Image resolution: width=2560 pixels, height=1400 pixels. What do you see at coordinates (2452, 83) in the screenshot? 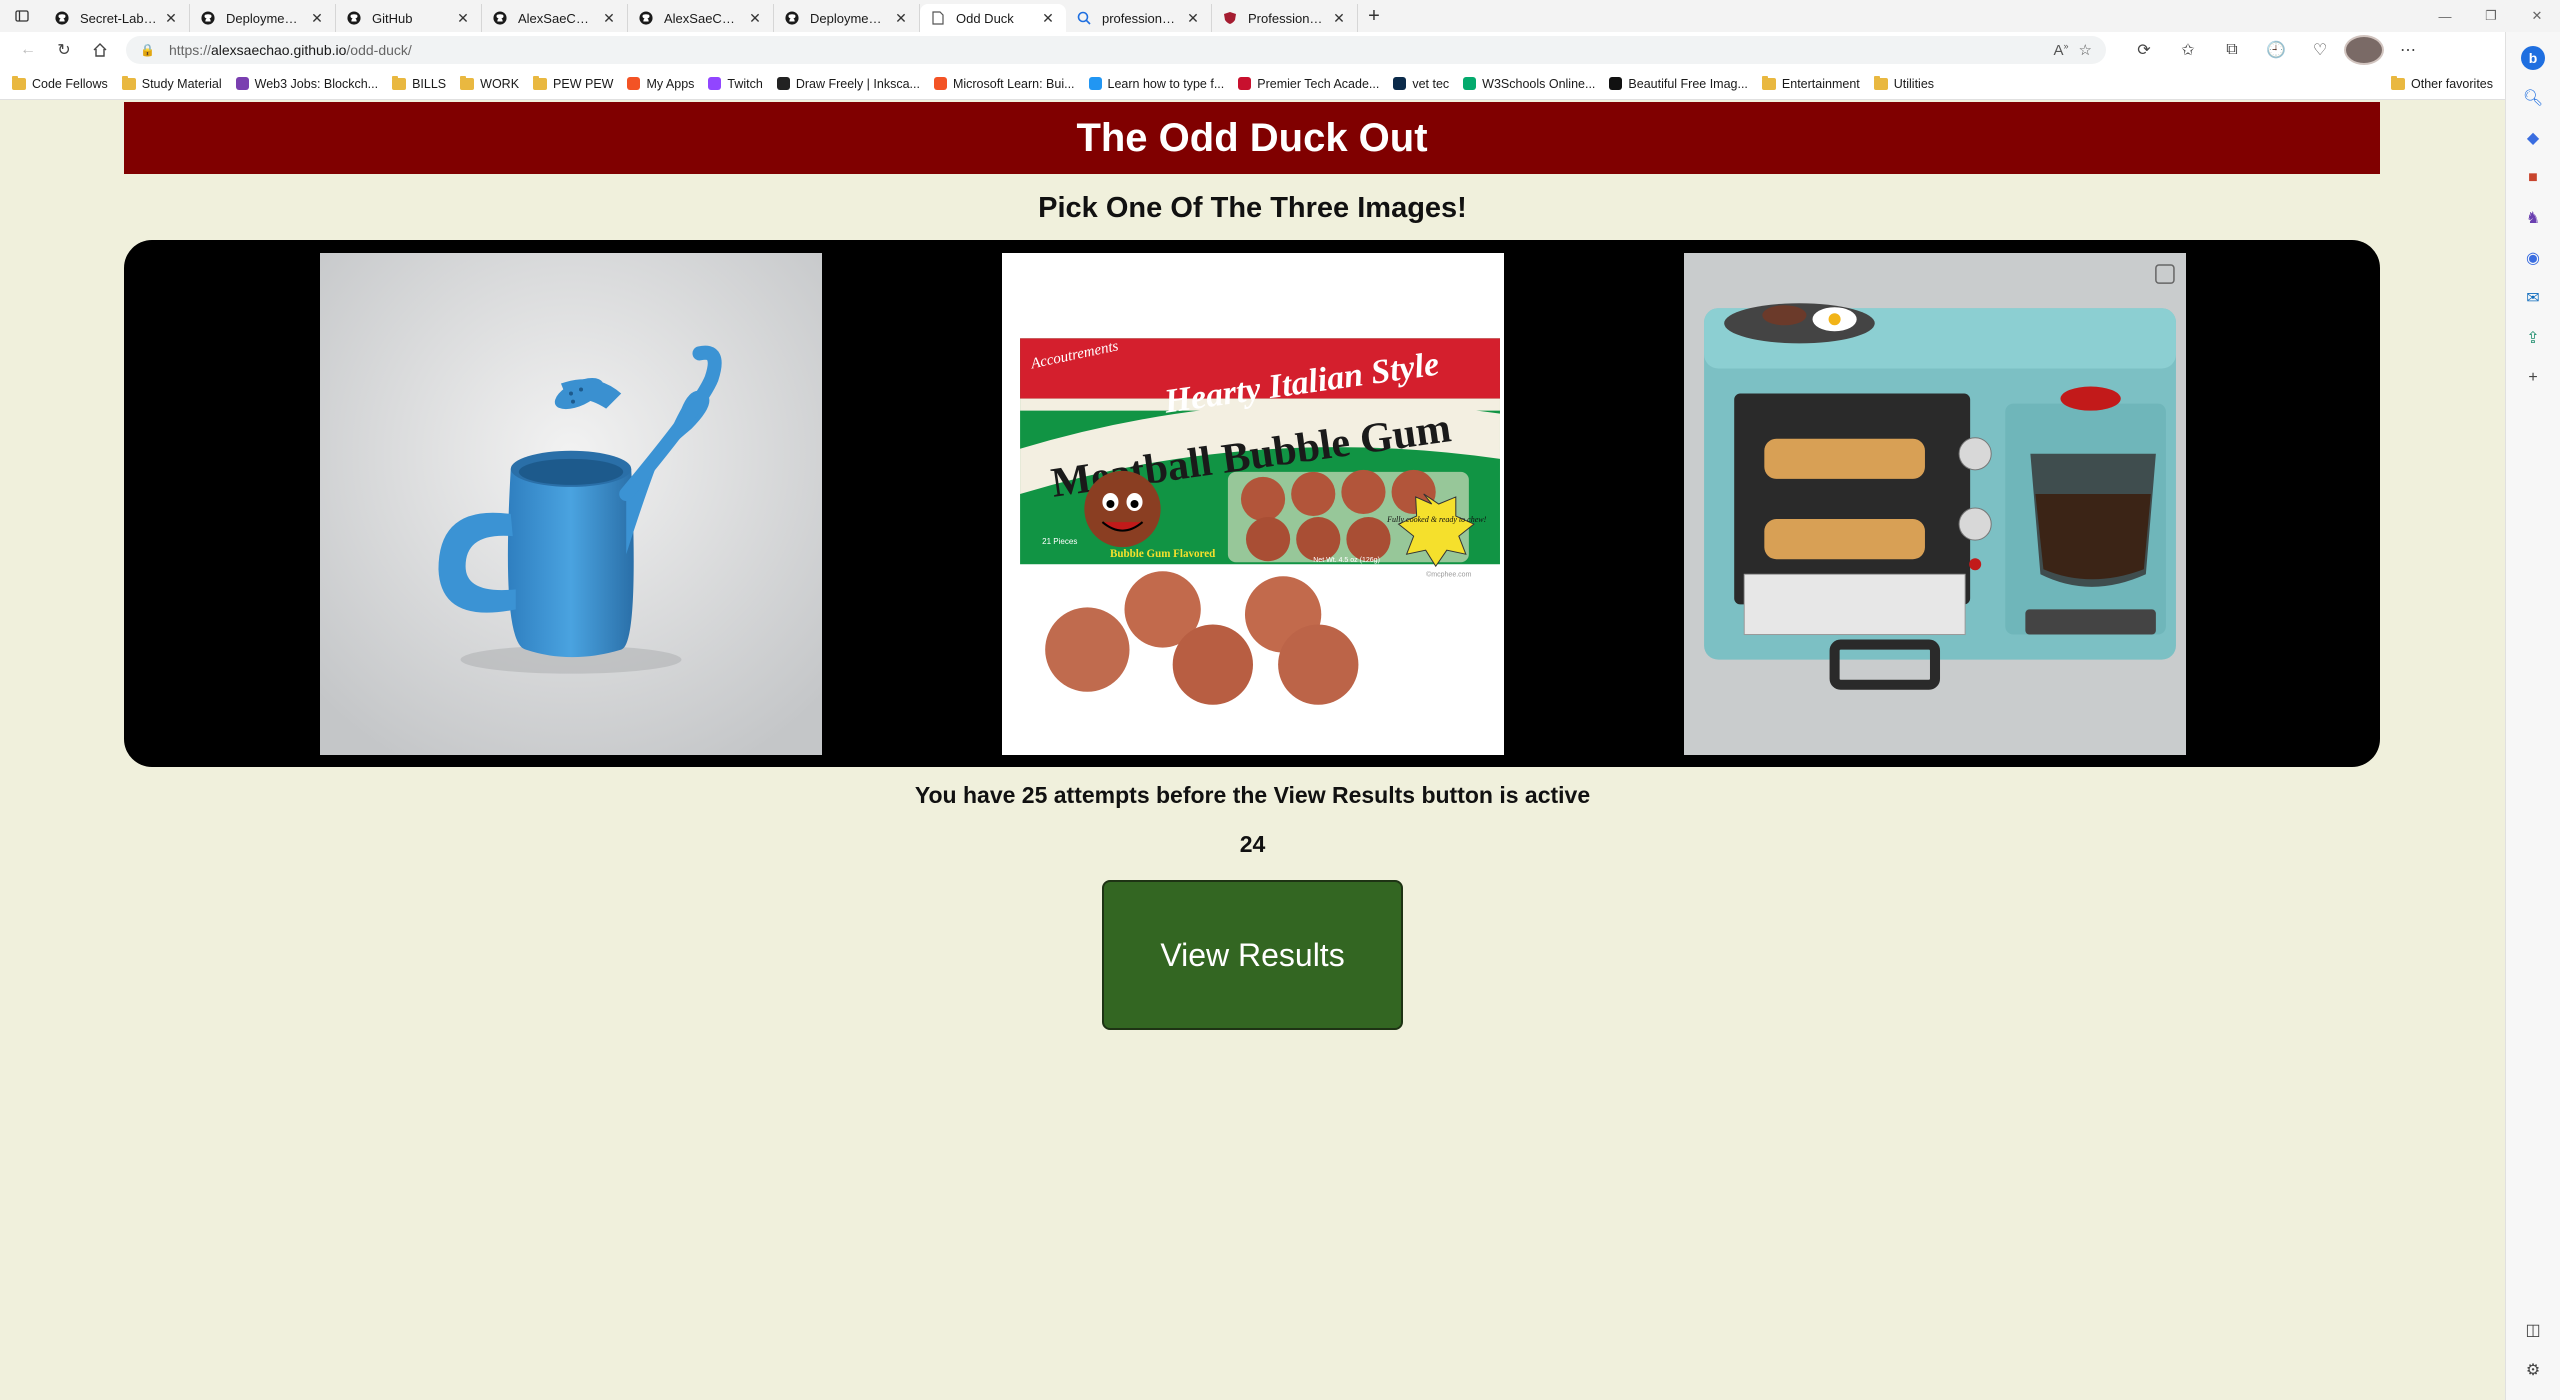
I see `bookmark-label: Other favorites` at bounding box center [2452, 83].